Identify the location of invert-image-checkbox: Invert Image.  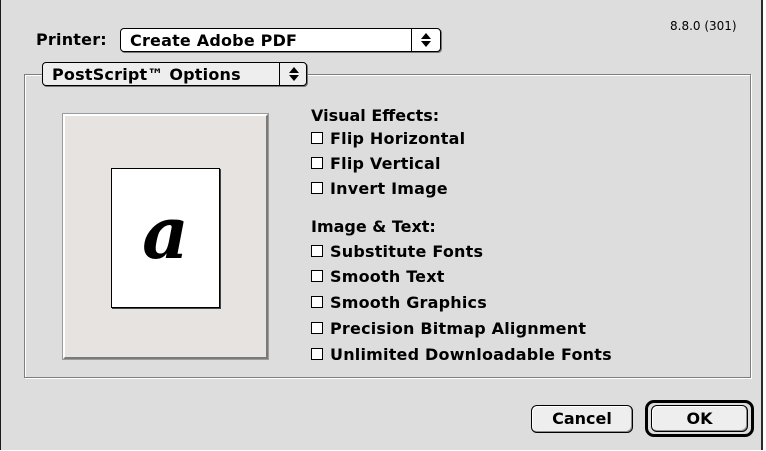
(379, 188).